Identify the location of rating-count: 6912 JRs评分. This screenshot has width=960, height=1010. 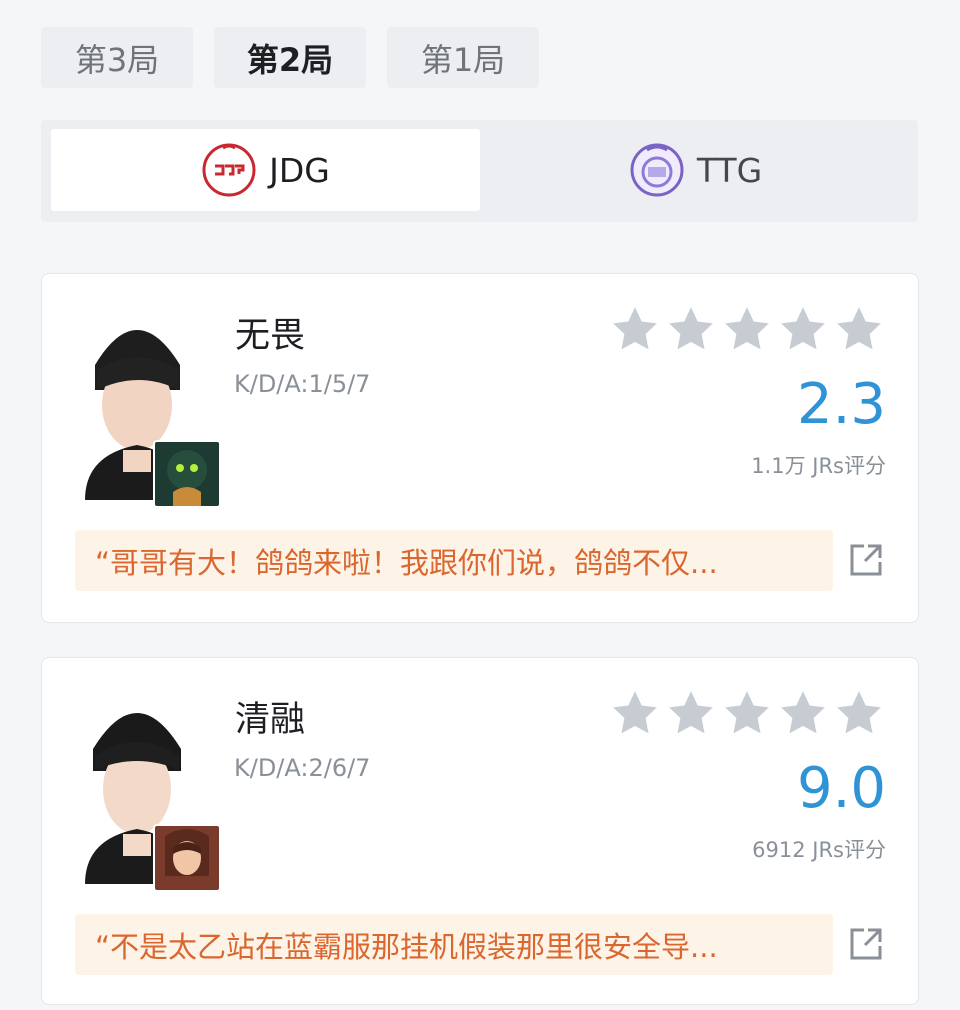
(819, 850).